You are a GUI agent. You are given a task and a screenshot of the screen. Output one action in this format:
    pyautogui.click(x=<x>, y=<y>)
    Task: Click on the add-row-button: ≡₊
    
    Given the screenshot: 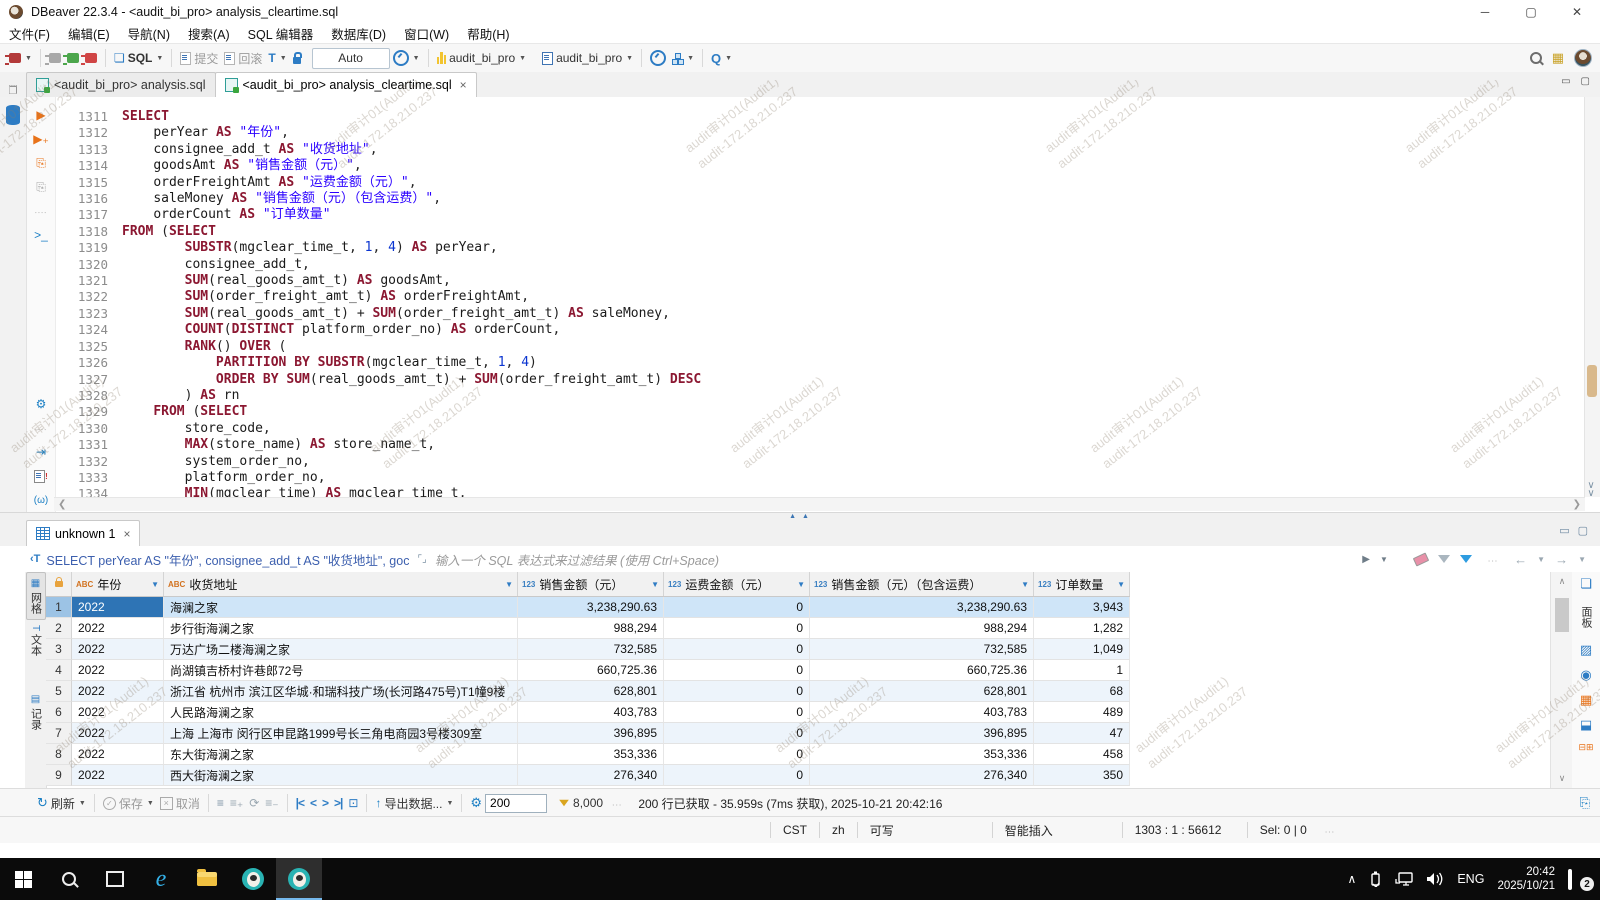 What is the action you would take?
    pyautogui.click(x=236, y=803)
    